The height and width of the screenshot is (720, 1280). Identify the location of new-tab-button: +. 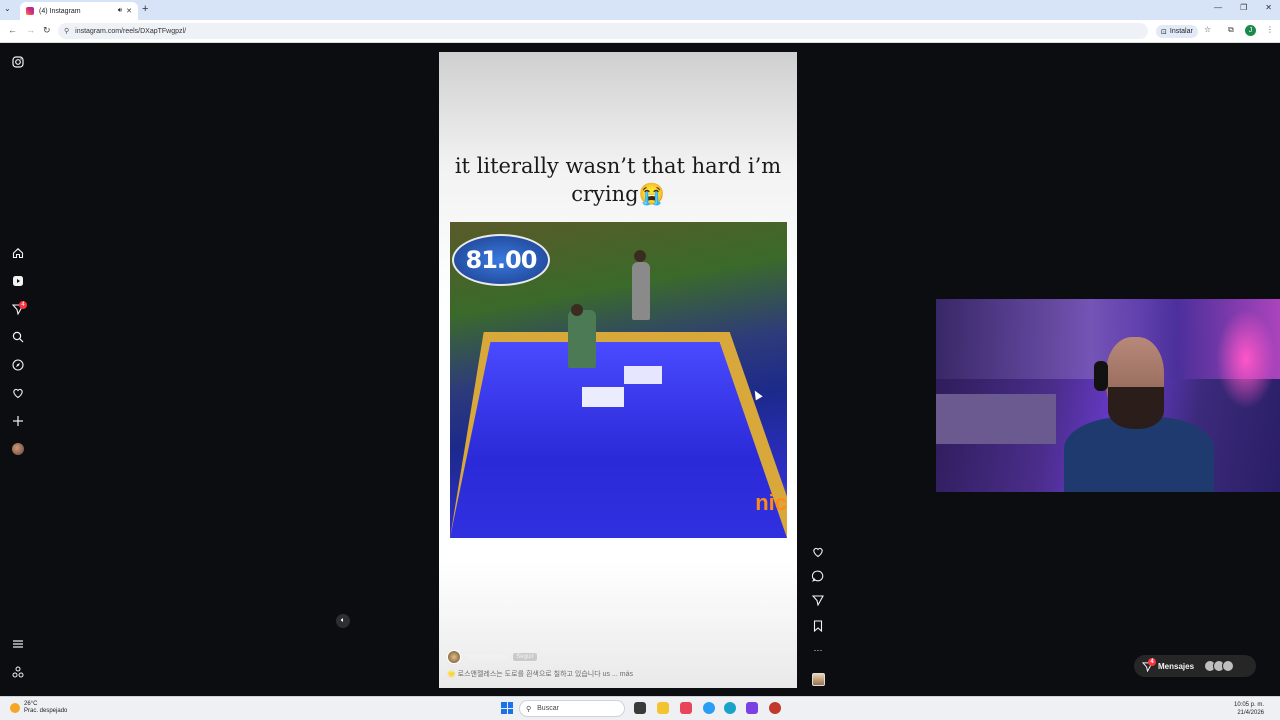
(145, 9).